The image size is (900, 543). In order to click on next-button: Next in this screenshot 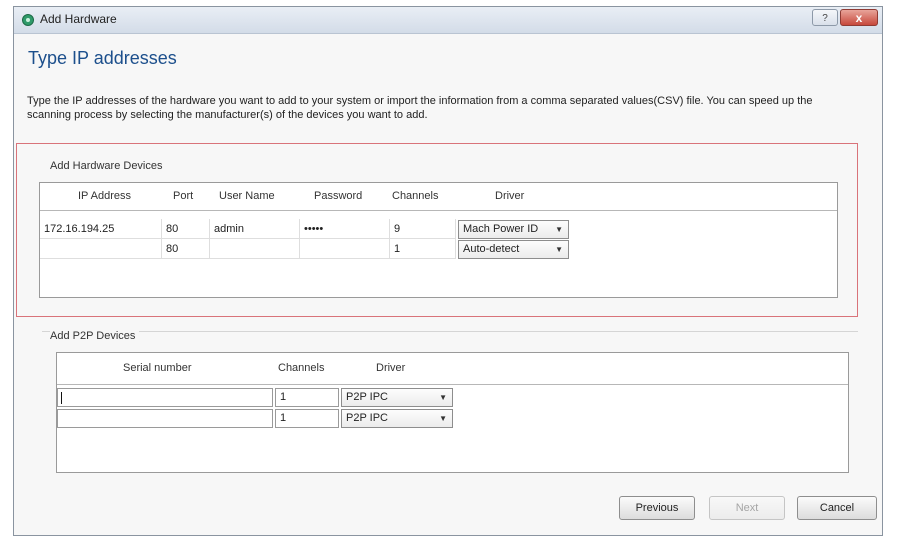, I will do `click(747, 508)`.